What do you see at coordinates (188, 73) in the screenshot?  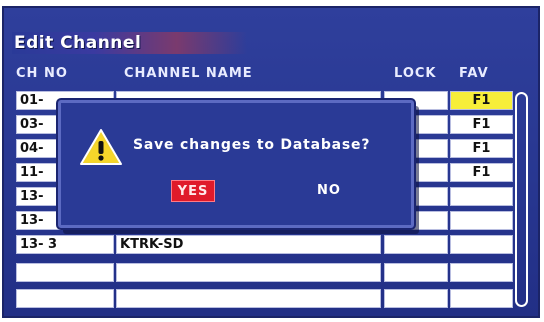 I see `column-header-channel-name: CHANNEL NAME` at bounding box center [188, 73].